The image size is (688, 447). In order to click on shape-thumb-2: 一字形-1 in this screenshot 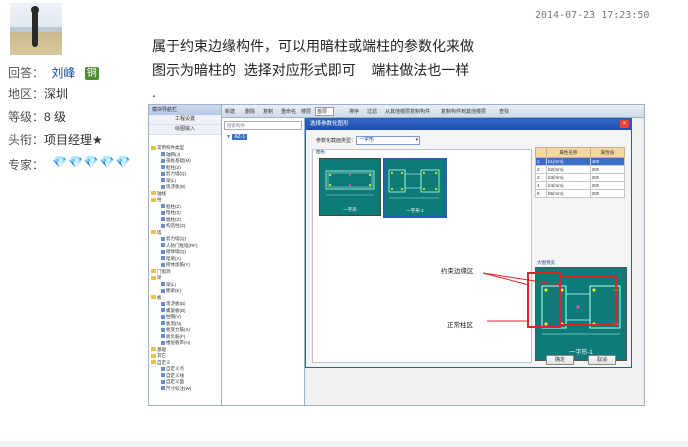, I will do `click(415, 188)`.